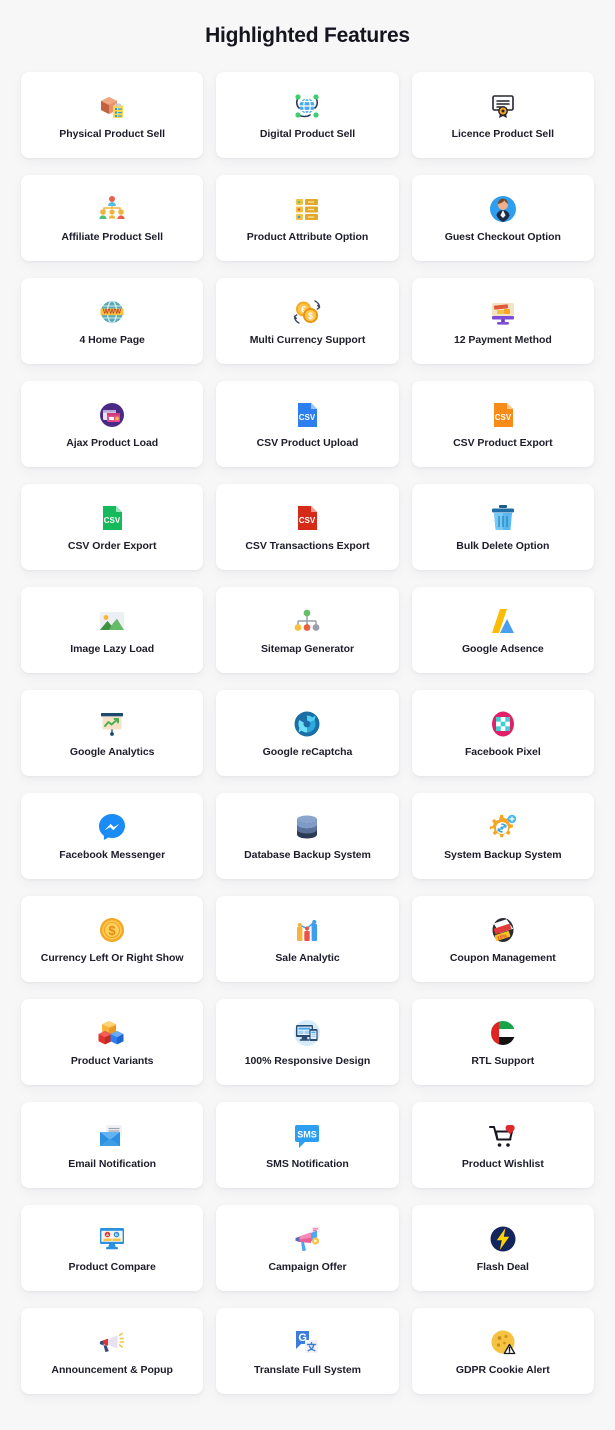 The height and width of the screenshot is (1430, 615). Describe the element at coordinates (307, 312) in the screenshot. I see `euro-dollar-exchange-icon: € $` at that location.